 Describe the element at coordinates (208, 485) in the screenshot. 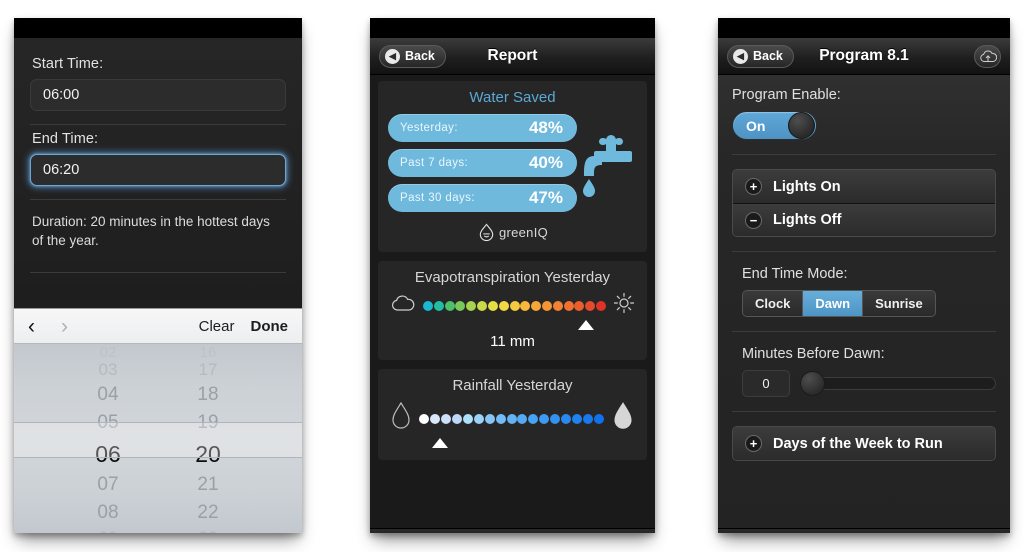

I see `picker-item: 21` at that location.